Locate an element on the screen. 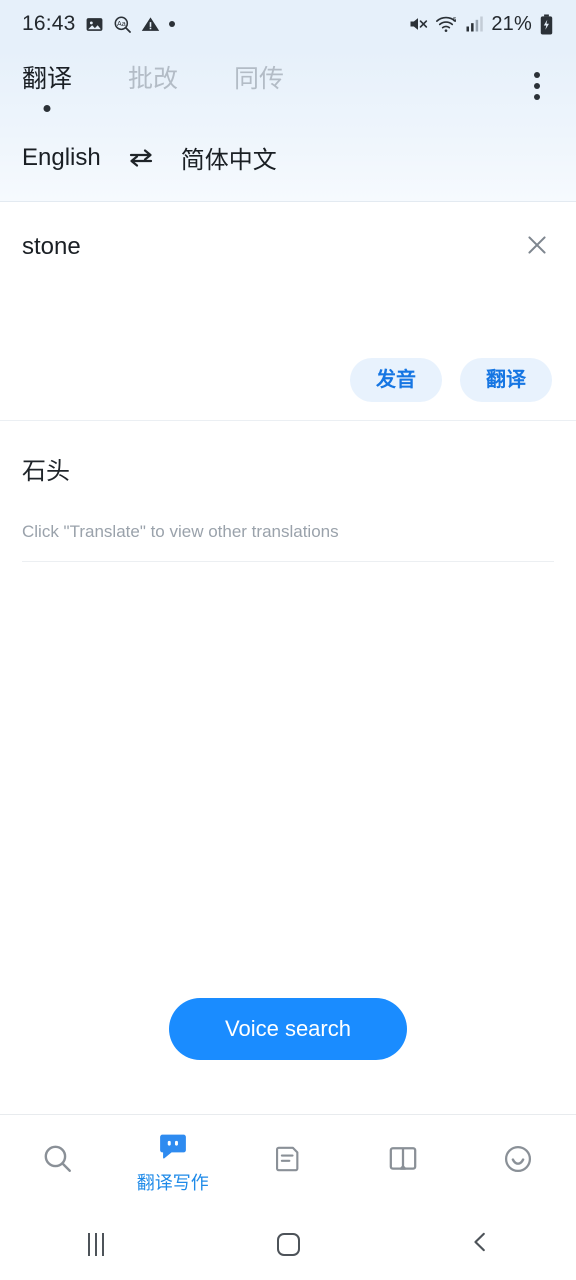 The width and height of the screenshot is (576, 1280). android-navigation-bar is located at coordinates (288, 1244).